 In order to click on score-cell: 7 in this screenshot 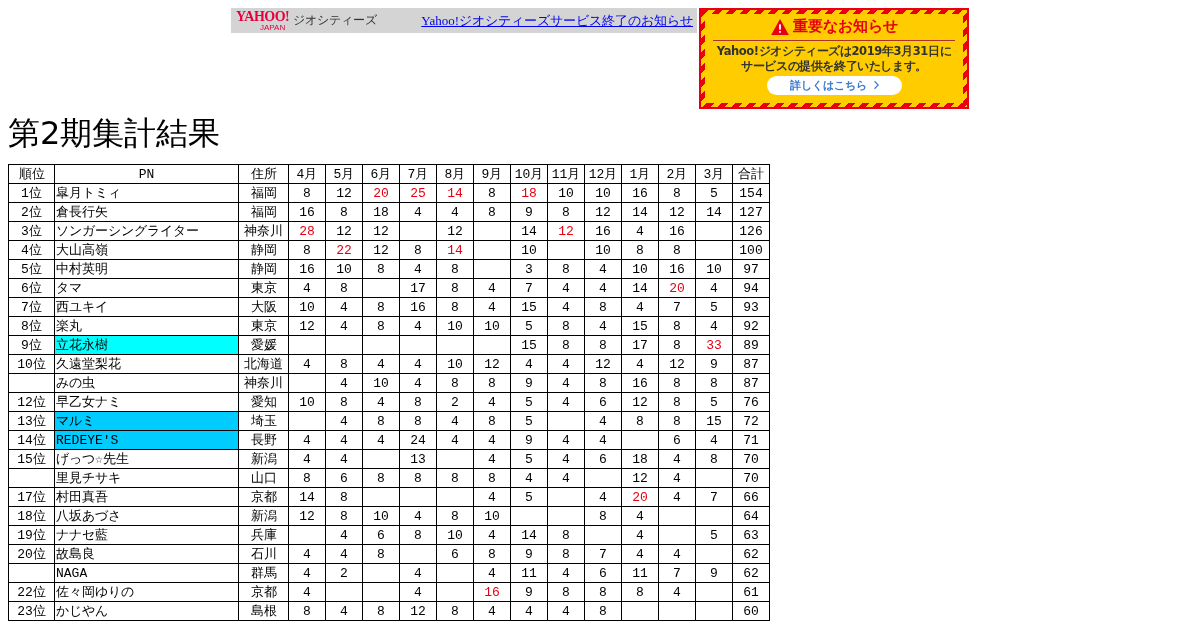, I will do `click(677, 573)`.